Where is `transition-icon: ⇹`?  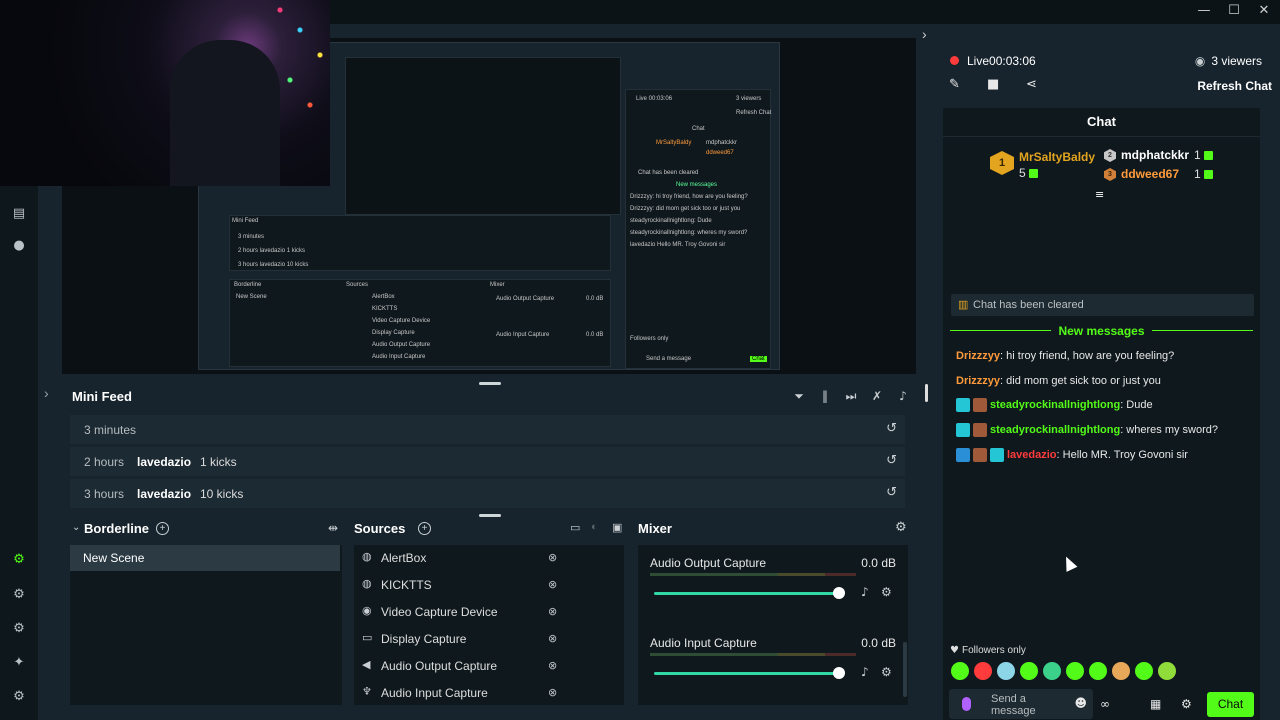 transition-icon: ⇹ is located at coordinates (333, 528).